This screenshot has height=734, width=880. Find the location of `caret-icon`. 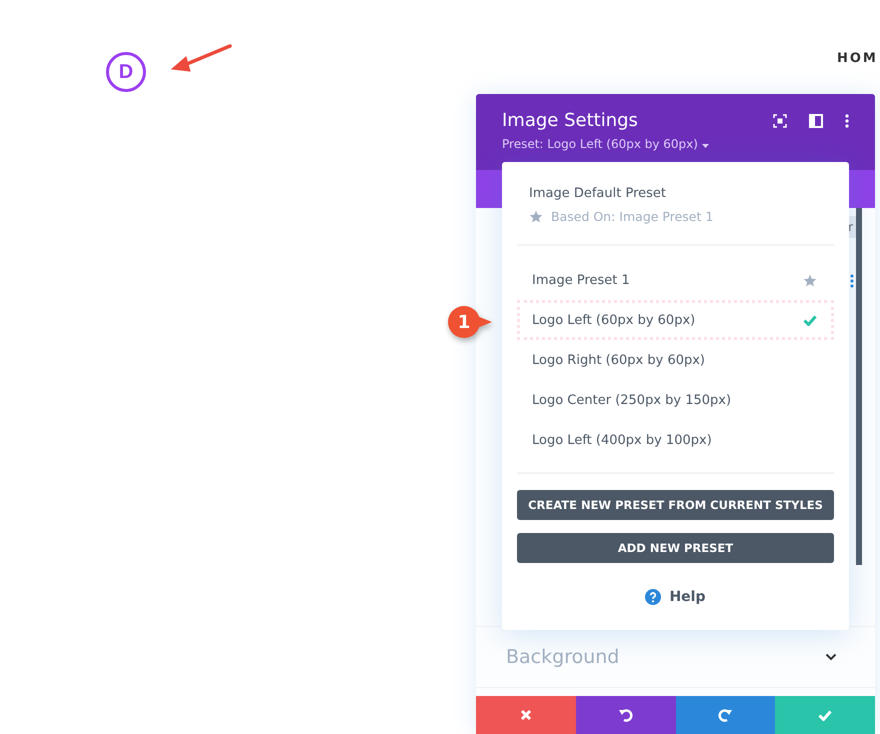

caret-icon is located at coordinates (705, 146).